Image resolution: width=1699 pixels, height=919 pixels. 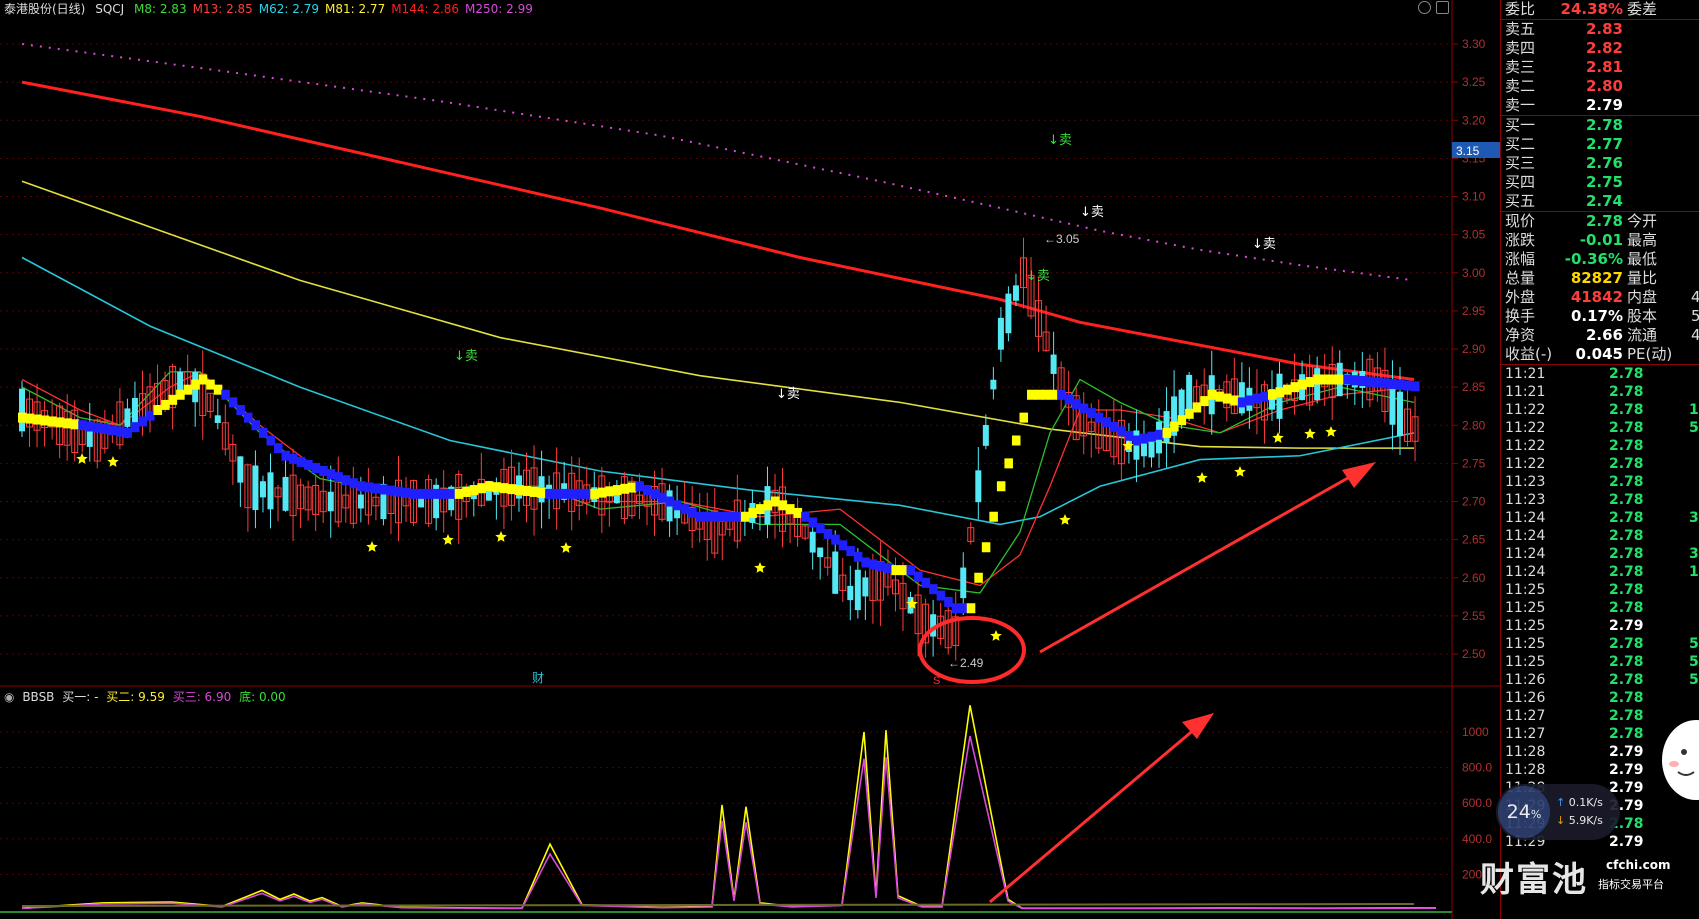 I want to click on price-axis-label: 3.10, so click(x=1474, y=197).